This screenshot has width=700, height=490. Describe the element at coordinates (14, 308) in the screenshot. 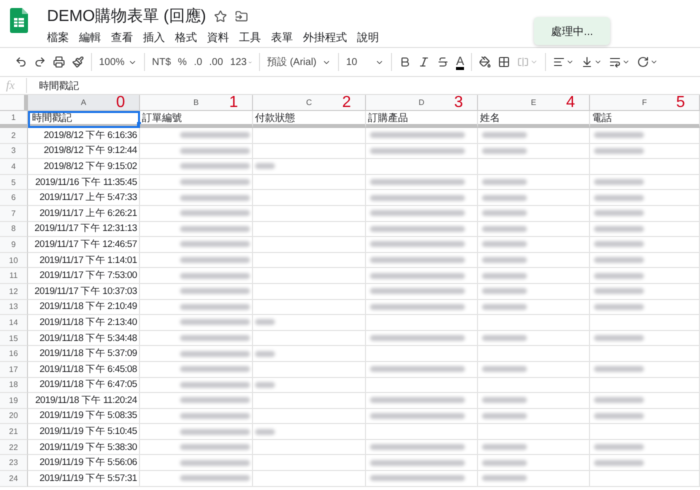

I see `row-header: 13` at that location.